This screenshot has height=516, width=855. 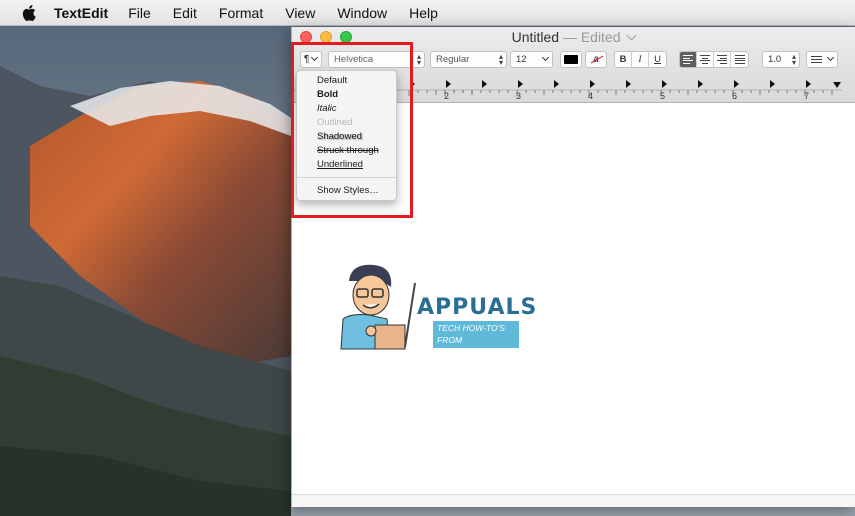 What do you see at coordinates (535, 37) in the screenshot?
I see `document-name: Untitled` at bounding box center [535, 37].